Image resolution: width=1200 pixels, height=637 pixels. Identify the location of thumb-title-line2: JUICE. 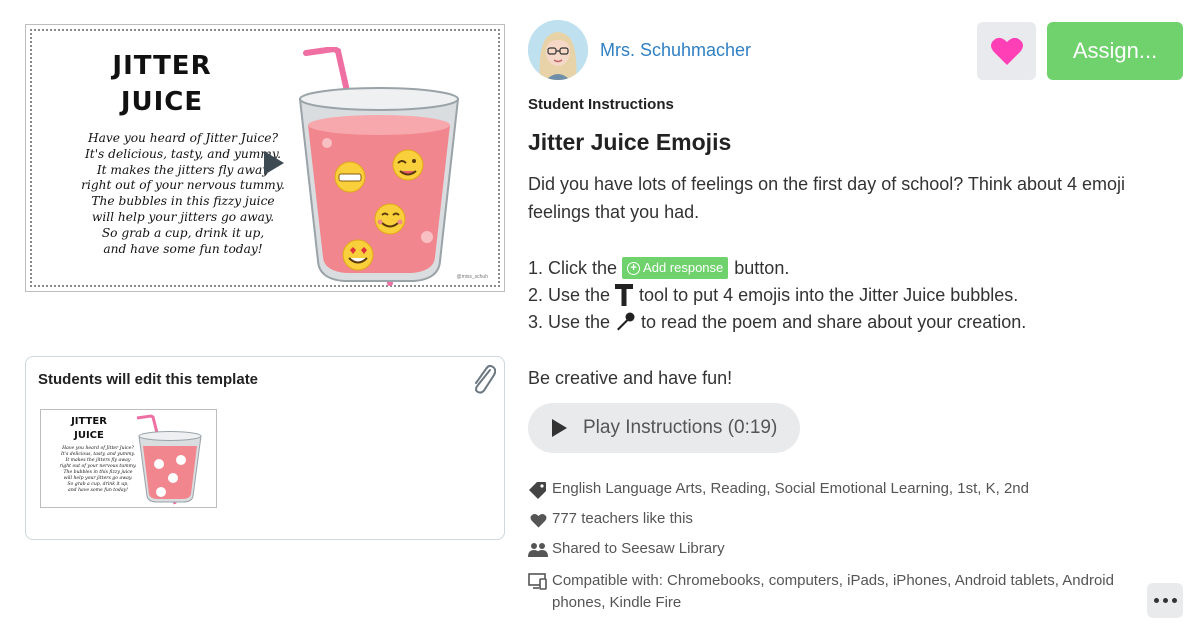
(89, 435).